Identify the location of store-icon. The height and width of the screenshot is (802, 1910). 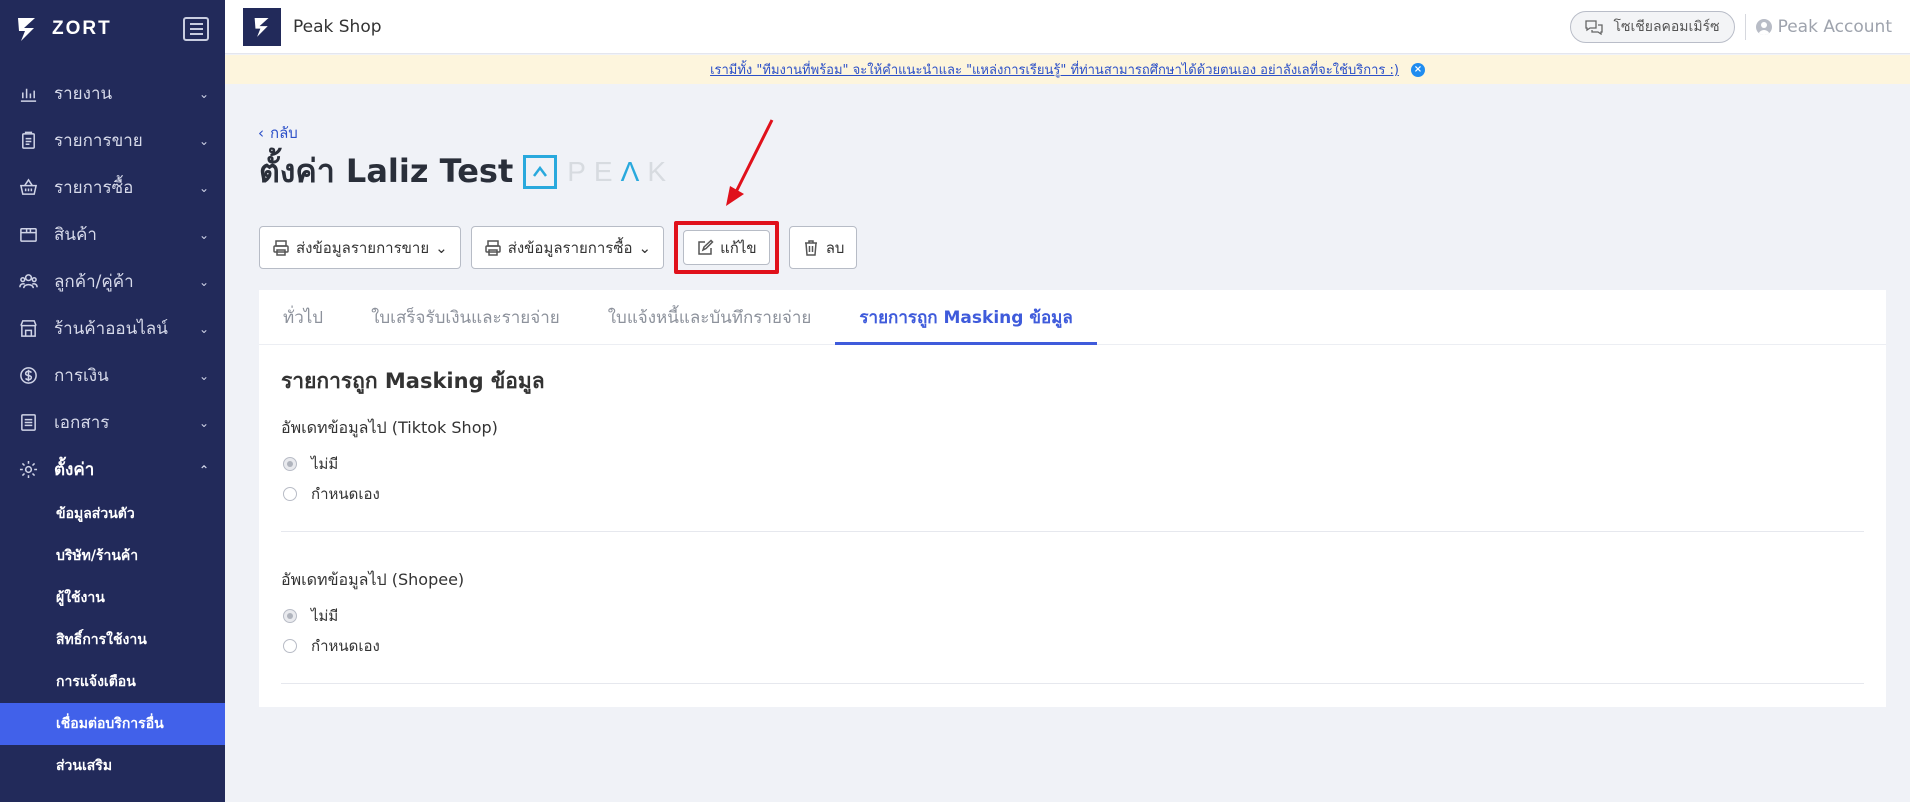
(28, 329).